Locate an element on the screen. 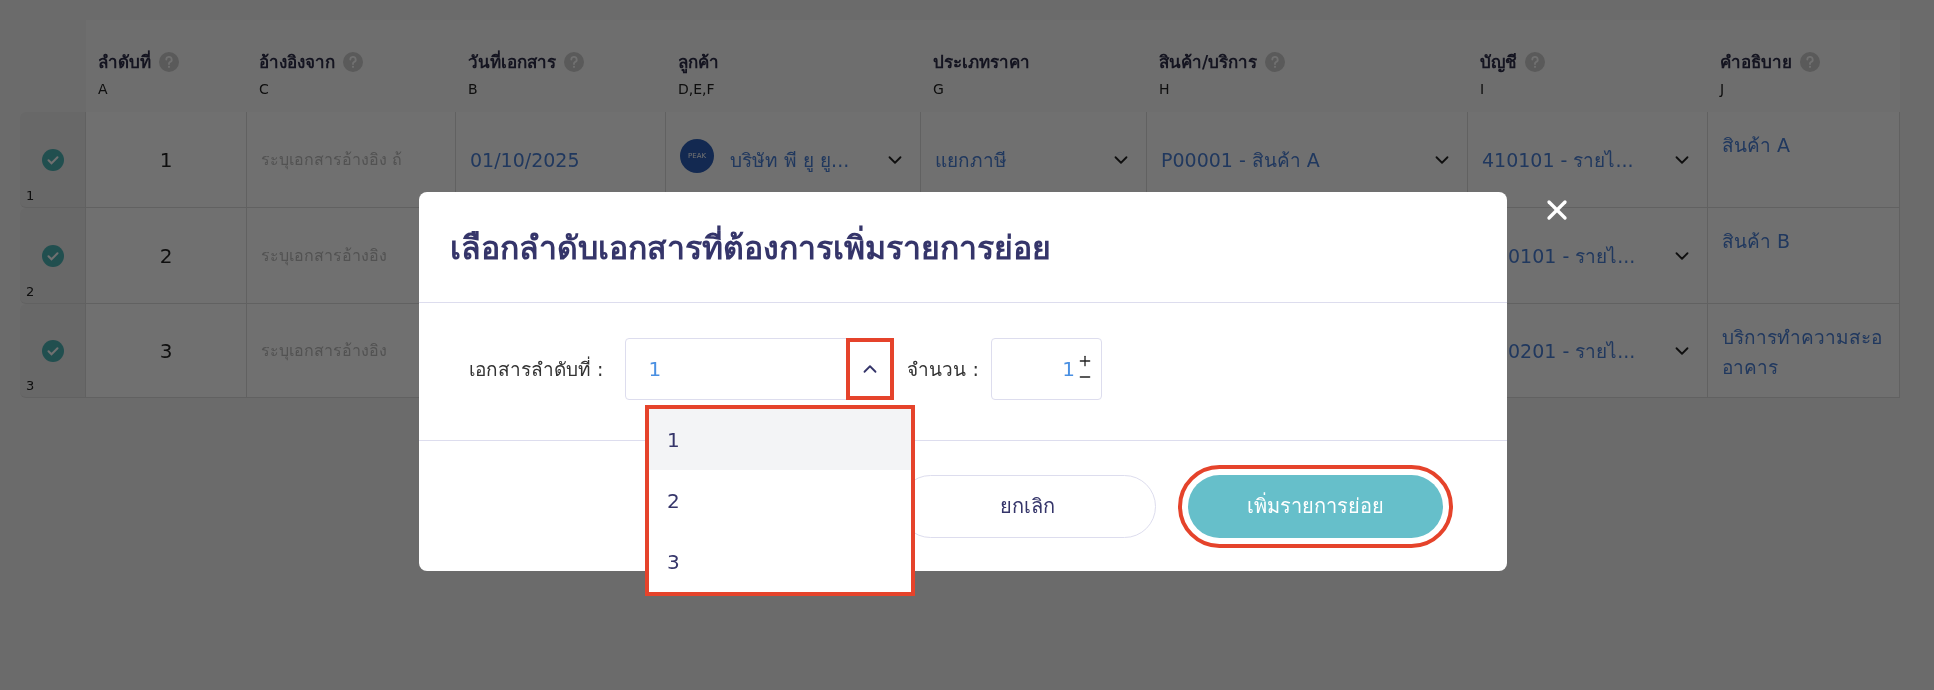 The height and width of the screenshot is (690, 1934). document-value: 1 is located at coordinates (655, 369).